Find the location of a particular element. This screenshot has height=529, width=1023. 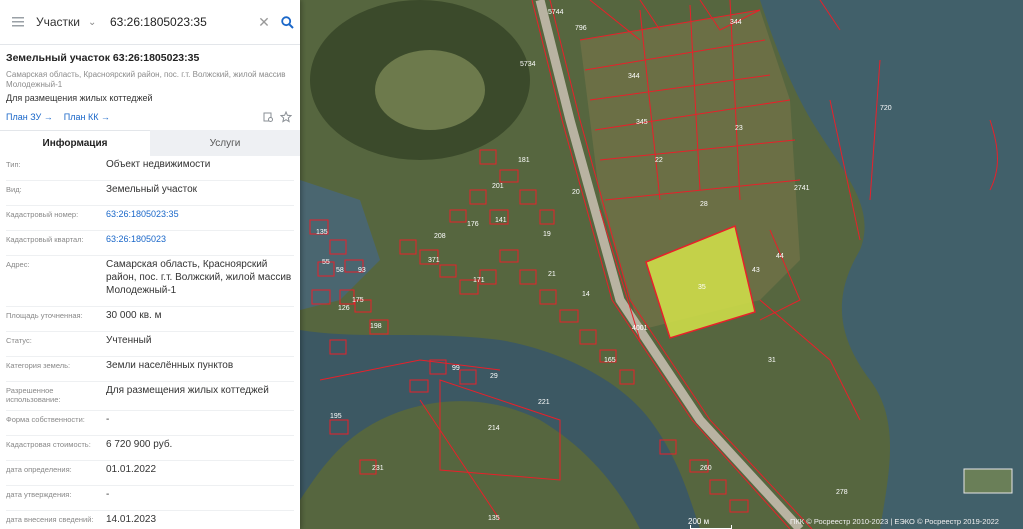

row-value: - is located at coordinates (108, 494).